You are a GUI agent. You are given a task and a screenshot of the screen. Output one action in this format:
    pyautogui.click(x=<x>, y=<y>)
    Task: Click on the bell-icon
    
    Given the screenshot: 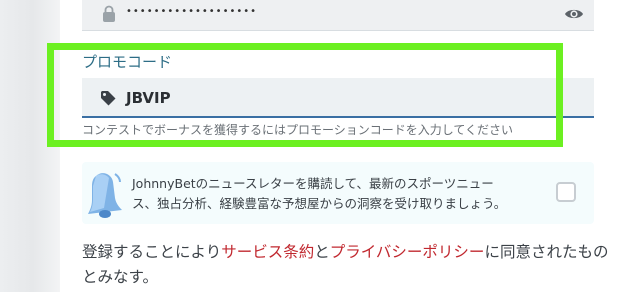 What is the action you would take?
    pyautogui.click(x=105, y=195)
    